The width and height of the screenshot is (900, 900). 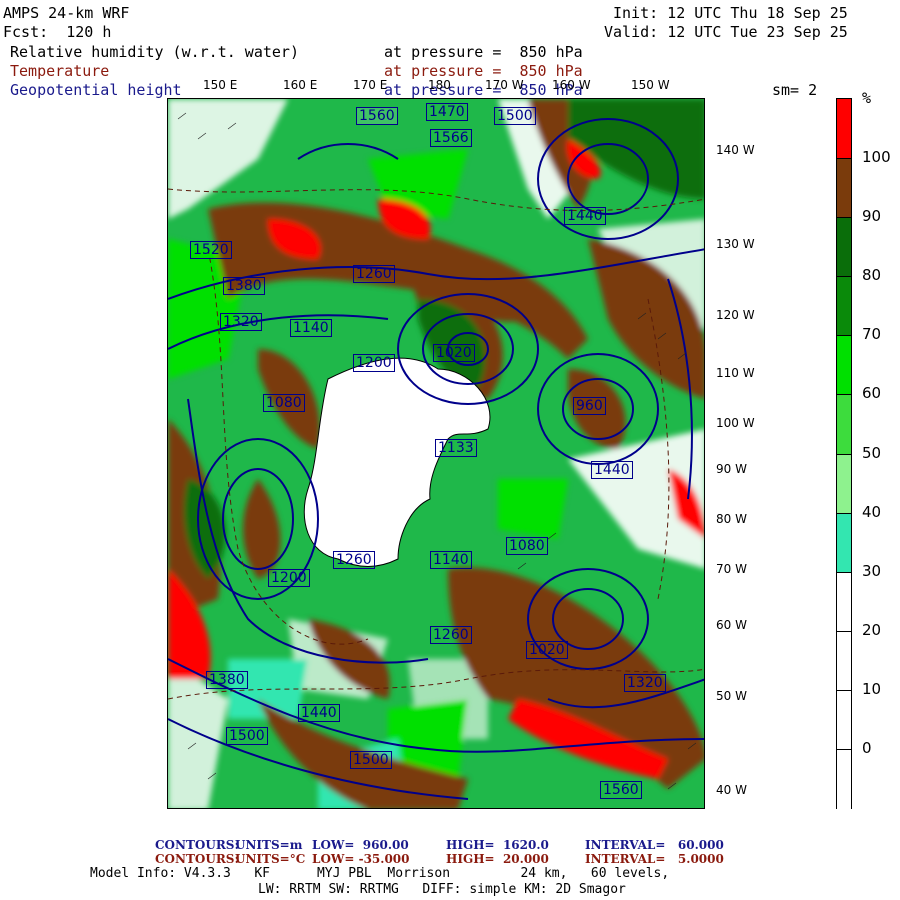 I want to click on footer-contours2-high: HIGH= 20.000, so click(x=497, y=859).